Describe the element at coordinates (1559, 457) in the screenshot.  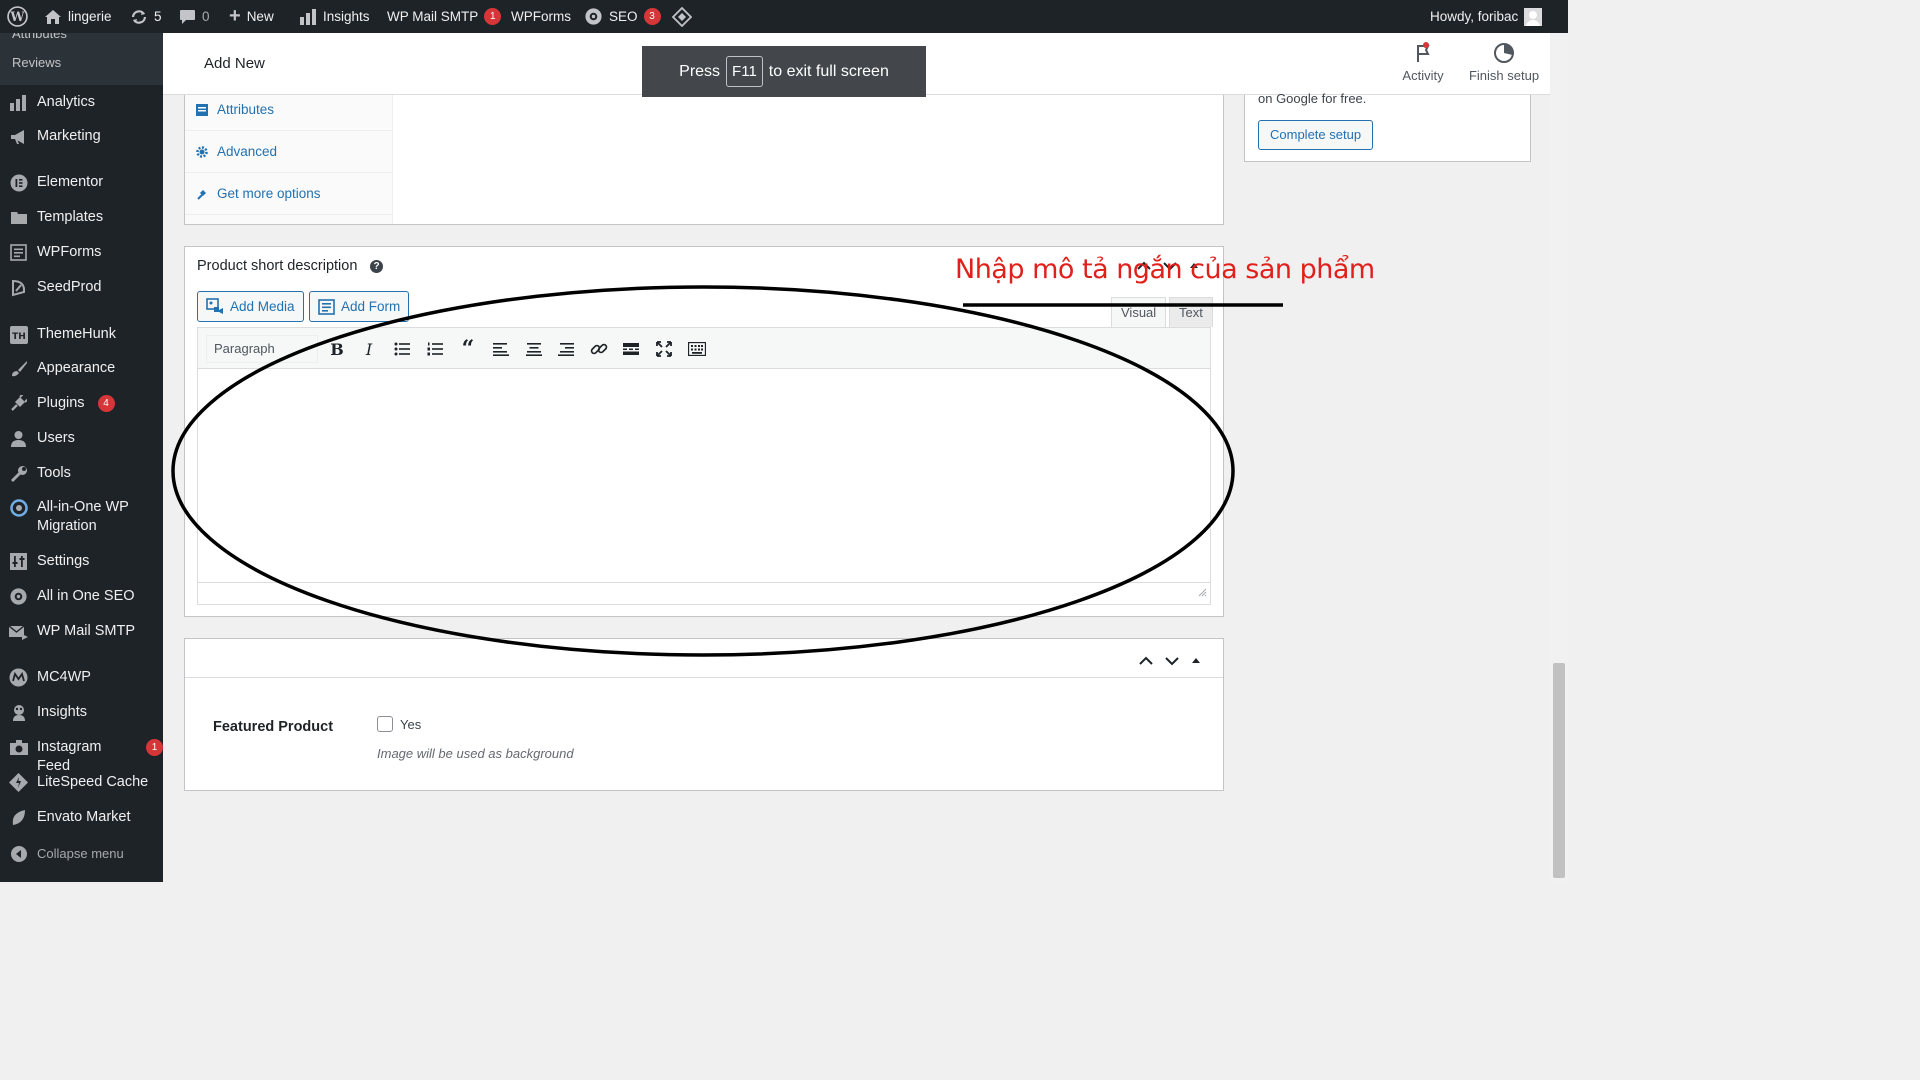
I see `page-scrollbar` at that location.